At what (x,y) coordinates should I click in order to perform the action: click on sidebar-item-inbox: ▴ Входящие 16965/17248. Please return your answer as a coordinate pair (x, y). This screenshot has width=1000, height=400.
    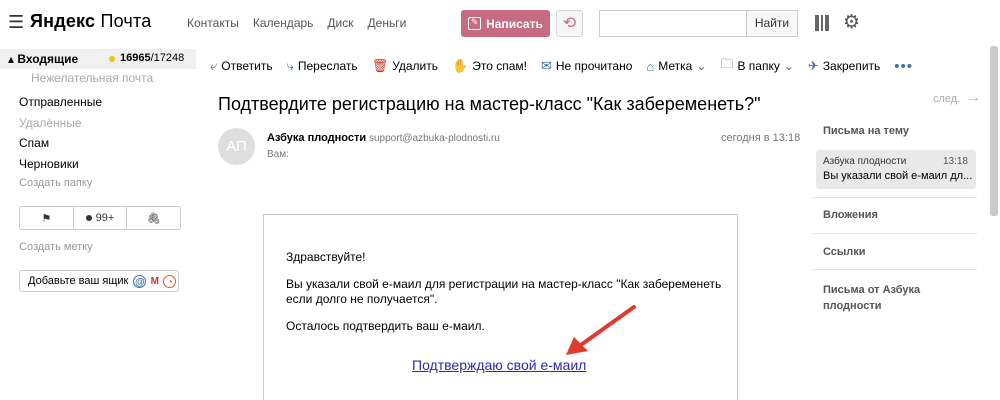
    Looking at the image, I should click on (98, 59).